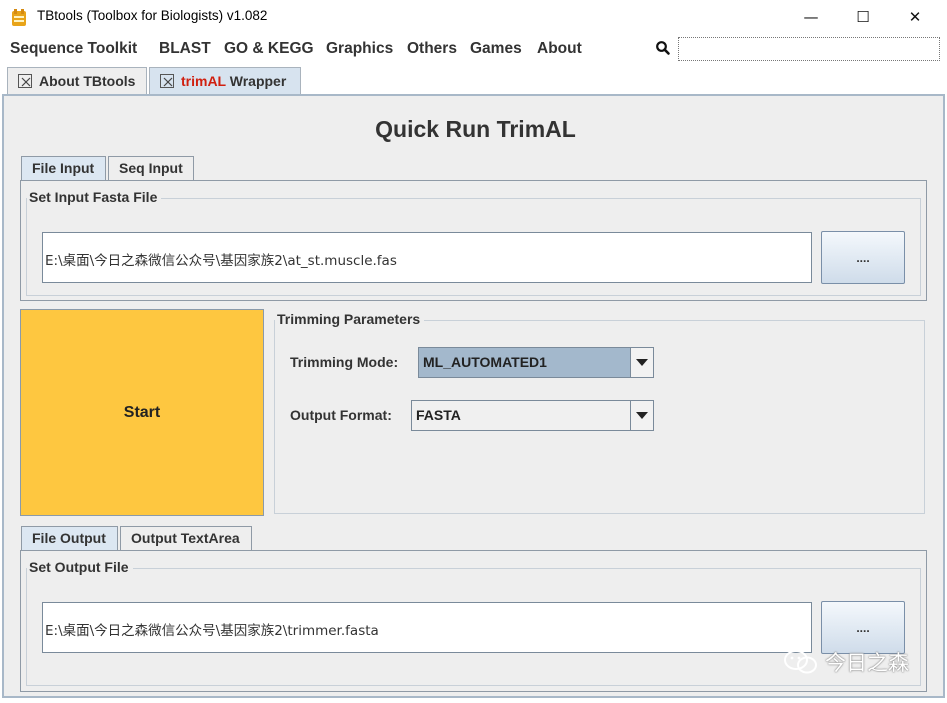 This screenshot has height=703, width=947. I want to click on menu-go-kegg: GO & KEGG, so click(269, 49).